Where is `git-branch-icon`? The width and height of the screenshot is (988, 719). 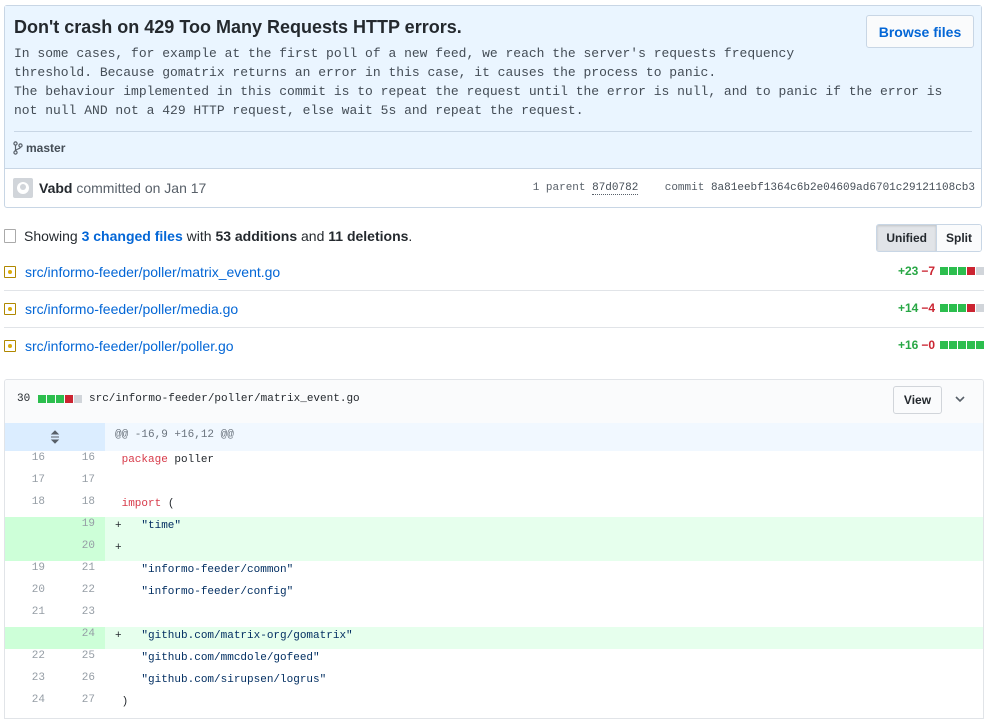 git-branch-icon is located at coordinates (18, 148).